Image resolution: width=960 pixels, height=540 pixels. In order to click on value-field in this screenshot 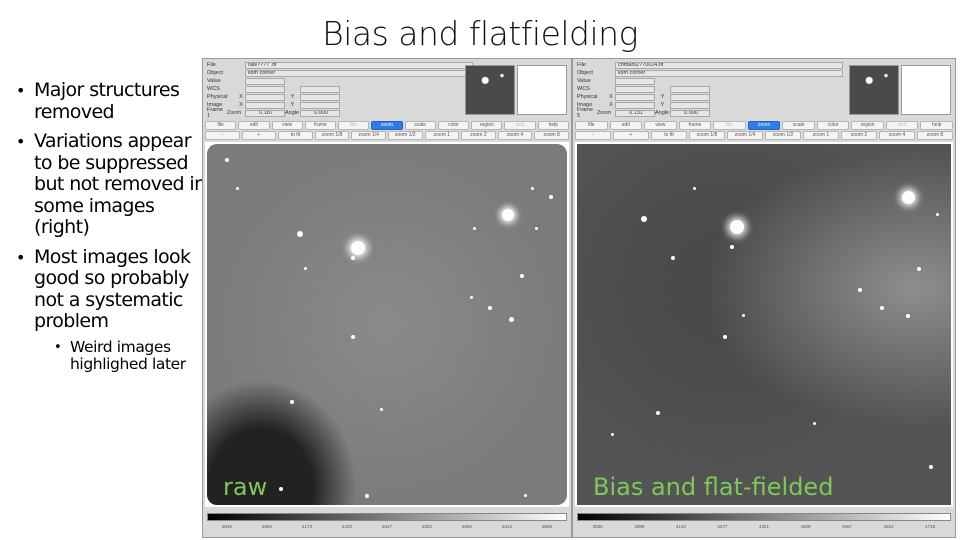, I will do `click(635, 81)`.